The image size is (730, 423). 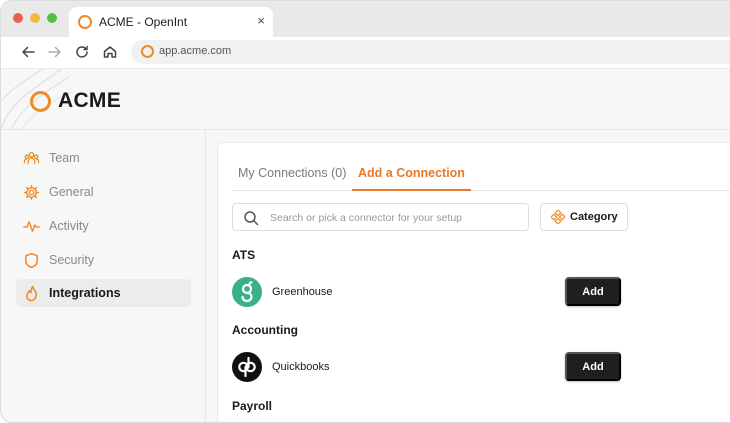 I want to click on activity-icon, so click(x=31, y=226).